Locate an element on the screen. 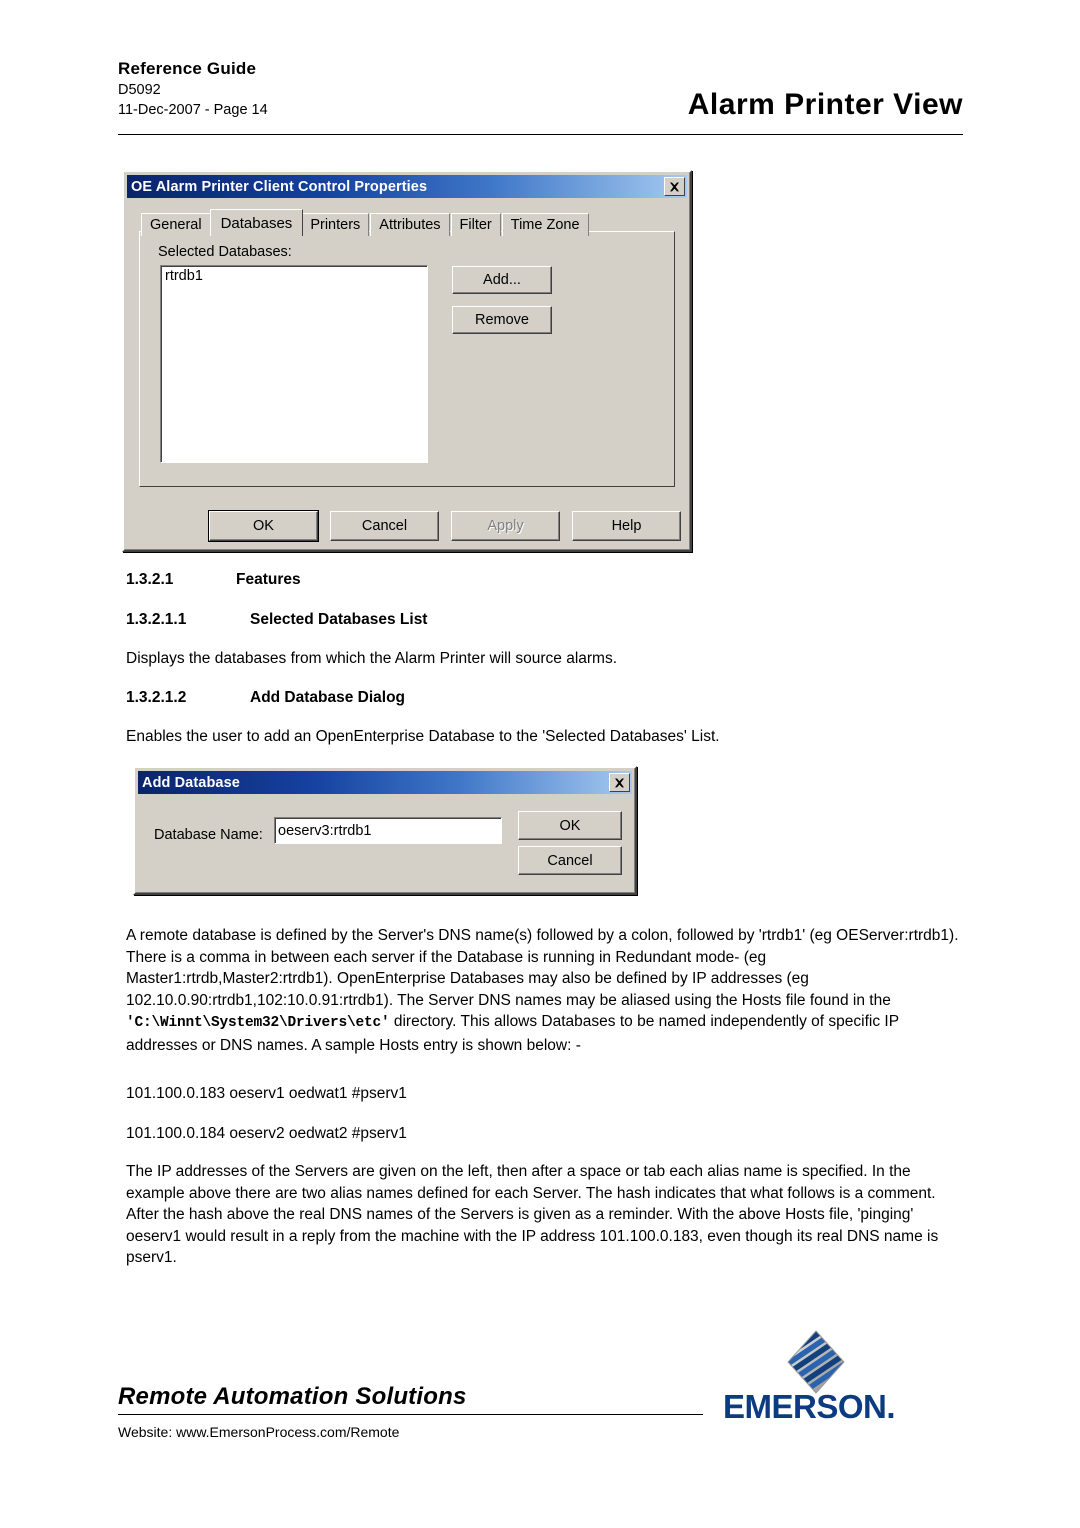 The width and height of the screenshot is (1080, 1528). document-number: D5092 is located at coordinates (139, 90).